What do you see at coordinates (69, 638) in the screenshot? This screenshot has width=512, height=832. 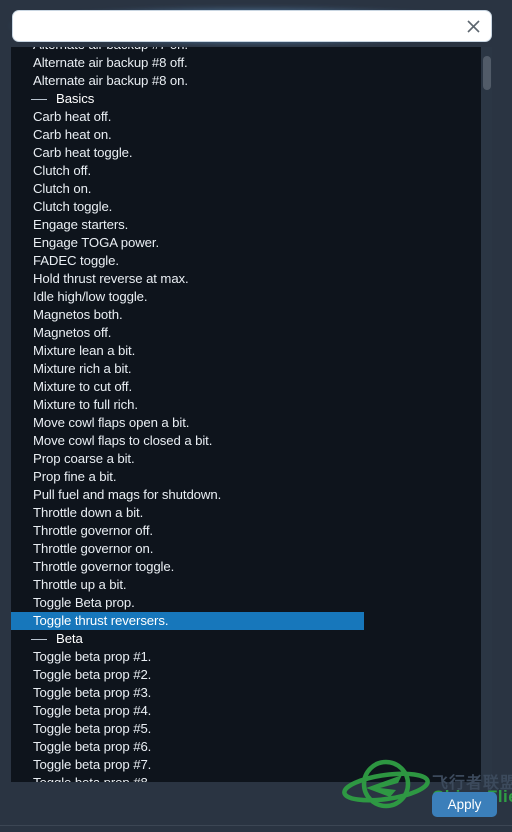 I see `command-group-label: Beta` at bounding box center [69, 638].